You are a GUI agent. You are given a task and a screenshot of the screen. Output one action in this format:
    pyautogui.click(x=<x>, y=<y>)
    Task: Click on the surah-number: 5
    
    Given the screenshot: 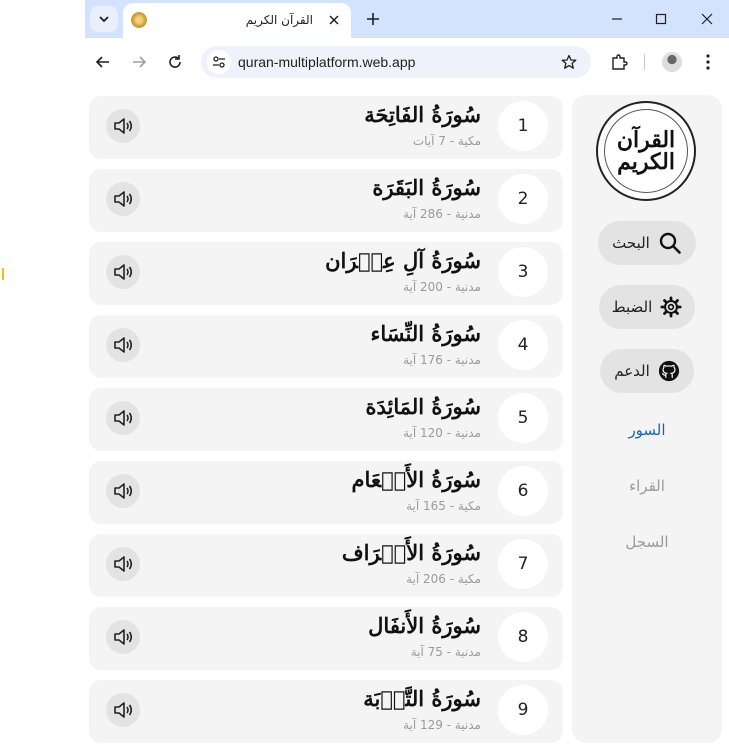 What is the action you would take?
    pyautogui.click(x=523, y=418)
    